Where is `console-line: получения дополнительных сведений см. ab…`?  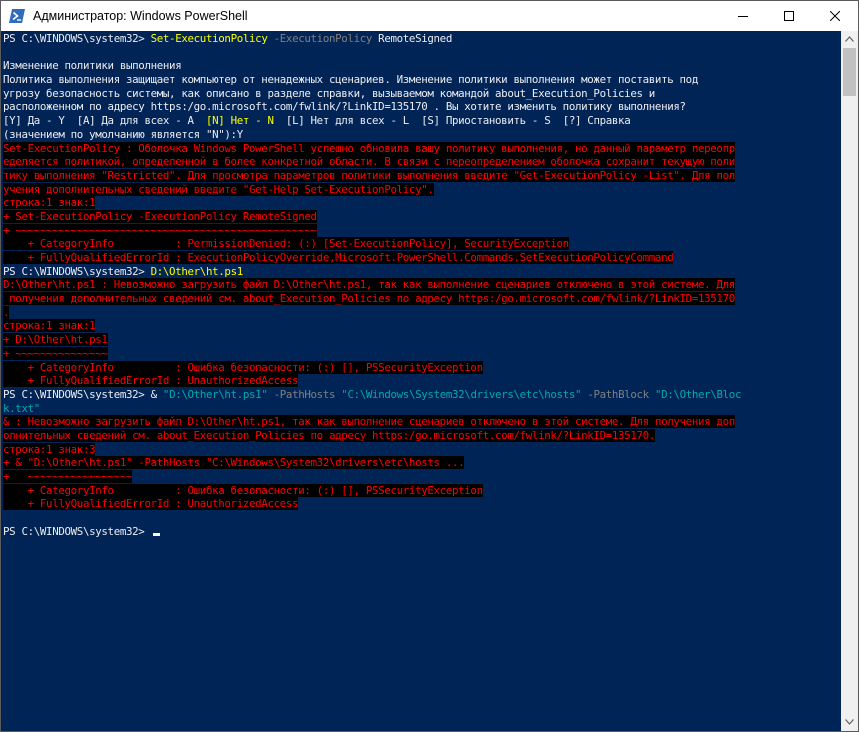 console-line: получения дополнительных сведений см. ab… is located at coordinates (372, 299).